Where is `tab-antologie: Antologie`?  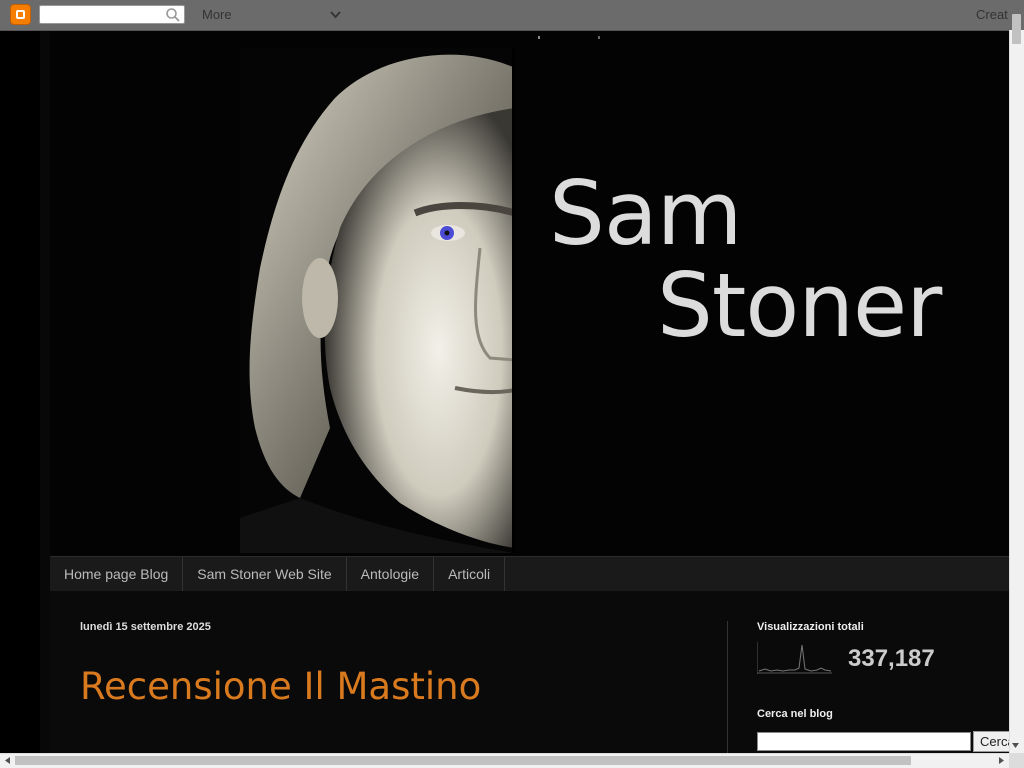
tab-antologie: Antologie is located at coordinates (391, 574).